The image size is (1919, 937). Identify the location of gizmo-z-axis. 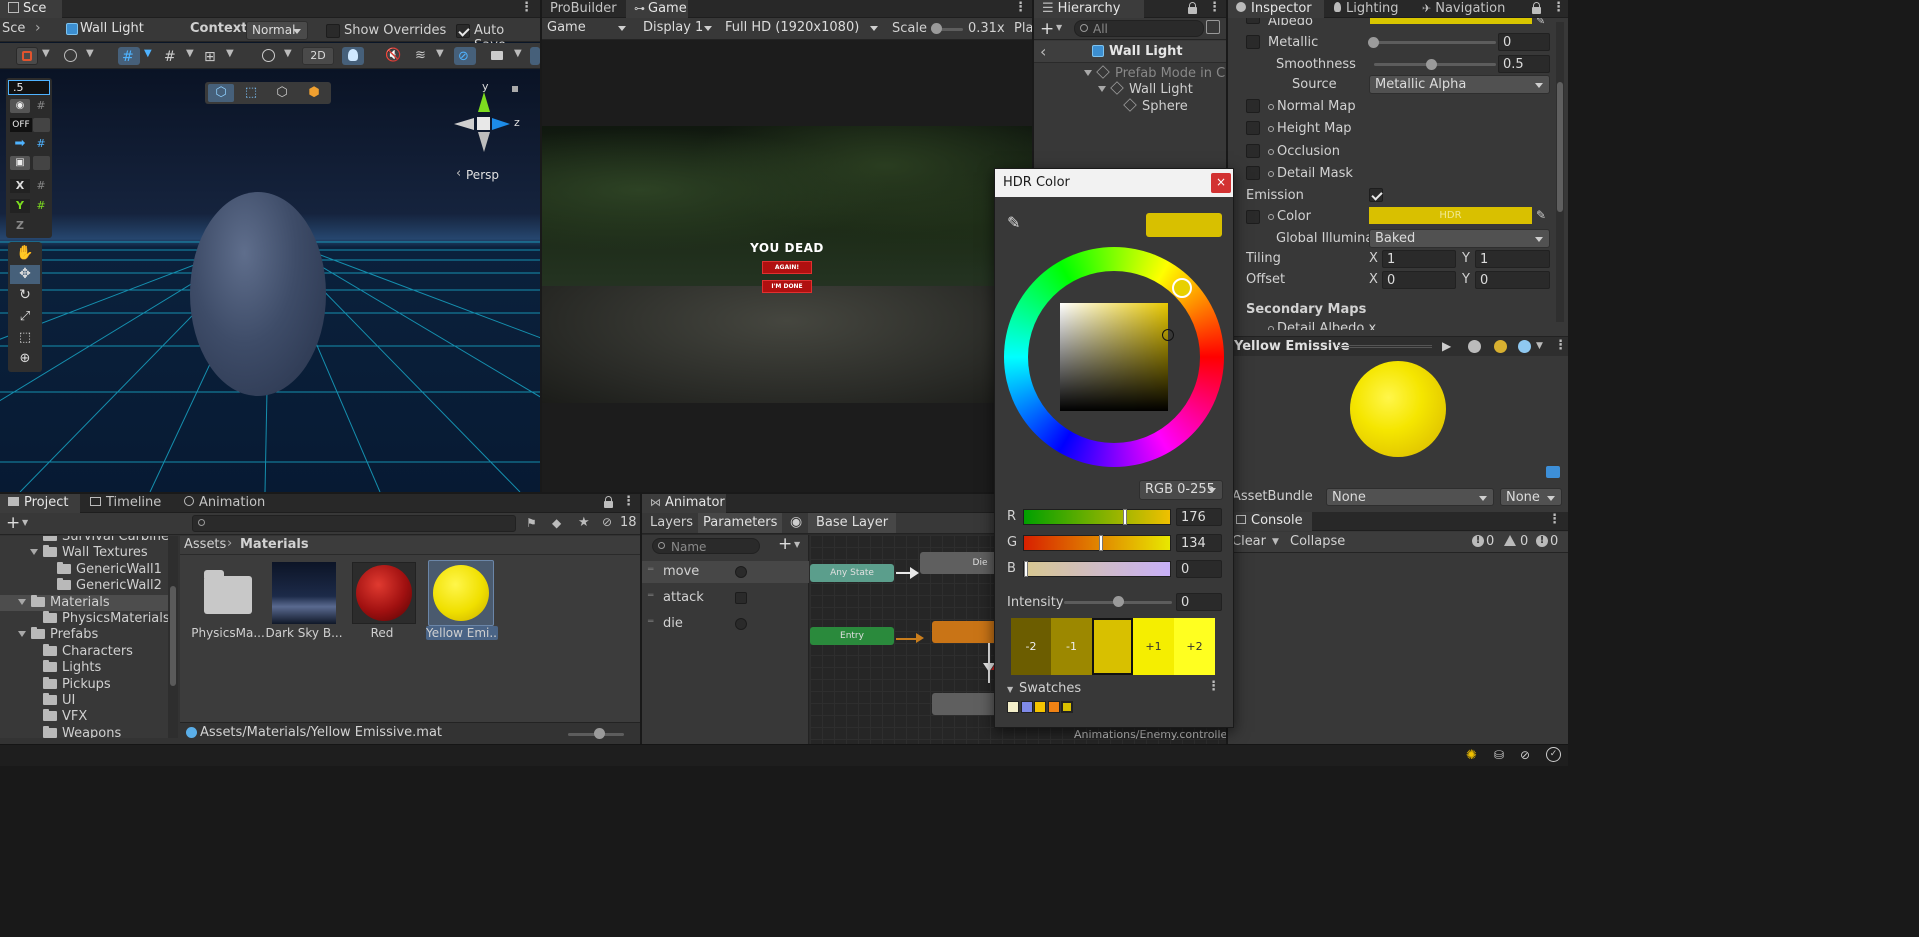
(501, 124).